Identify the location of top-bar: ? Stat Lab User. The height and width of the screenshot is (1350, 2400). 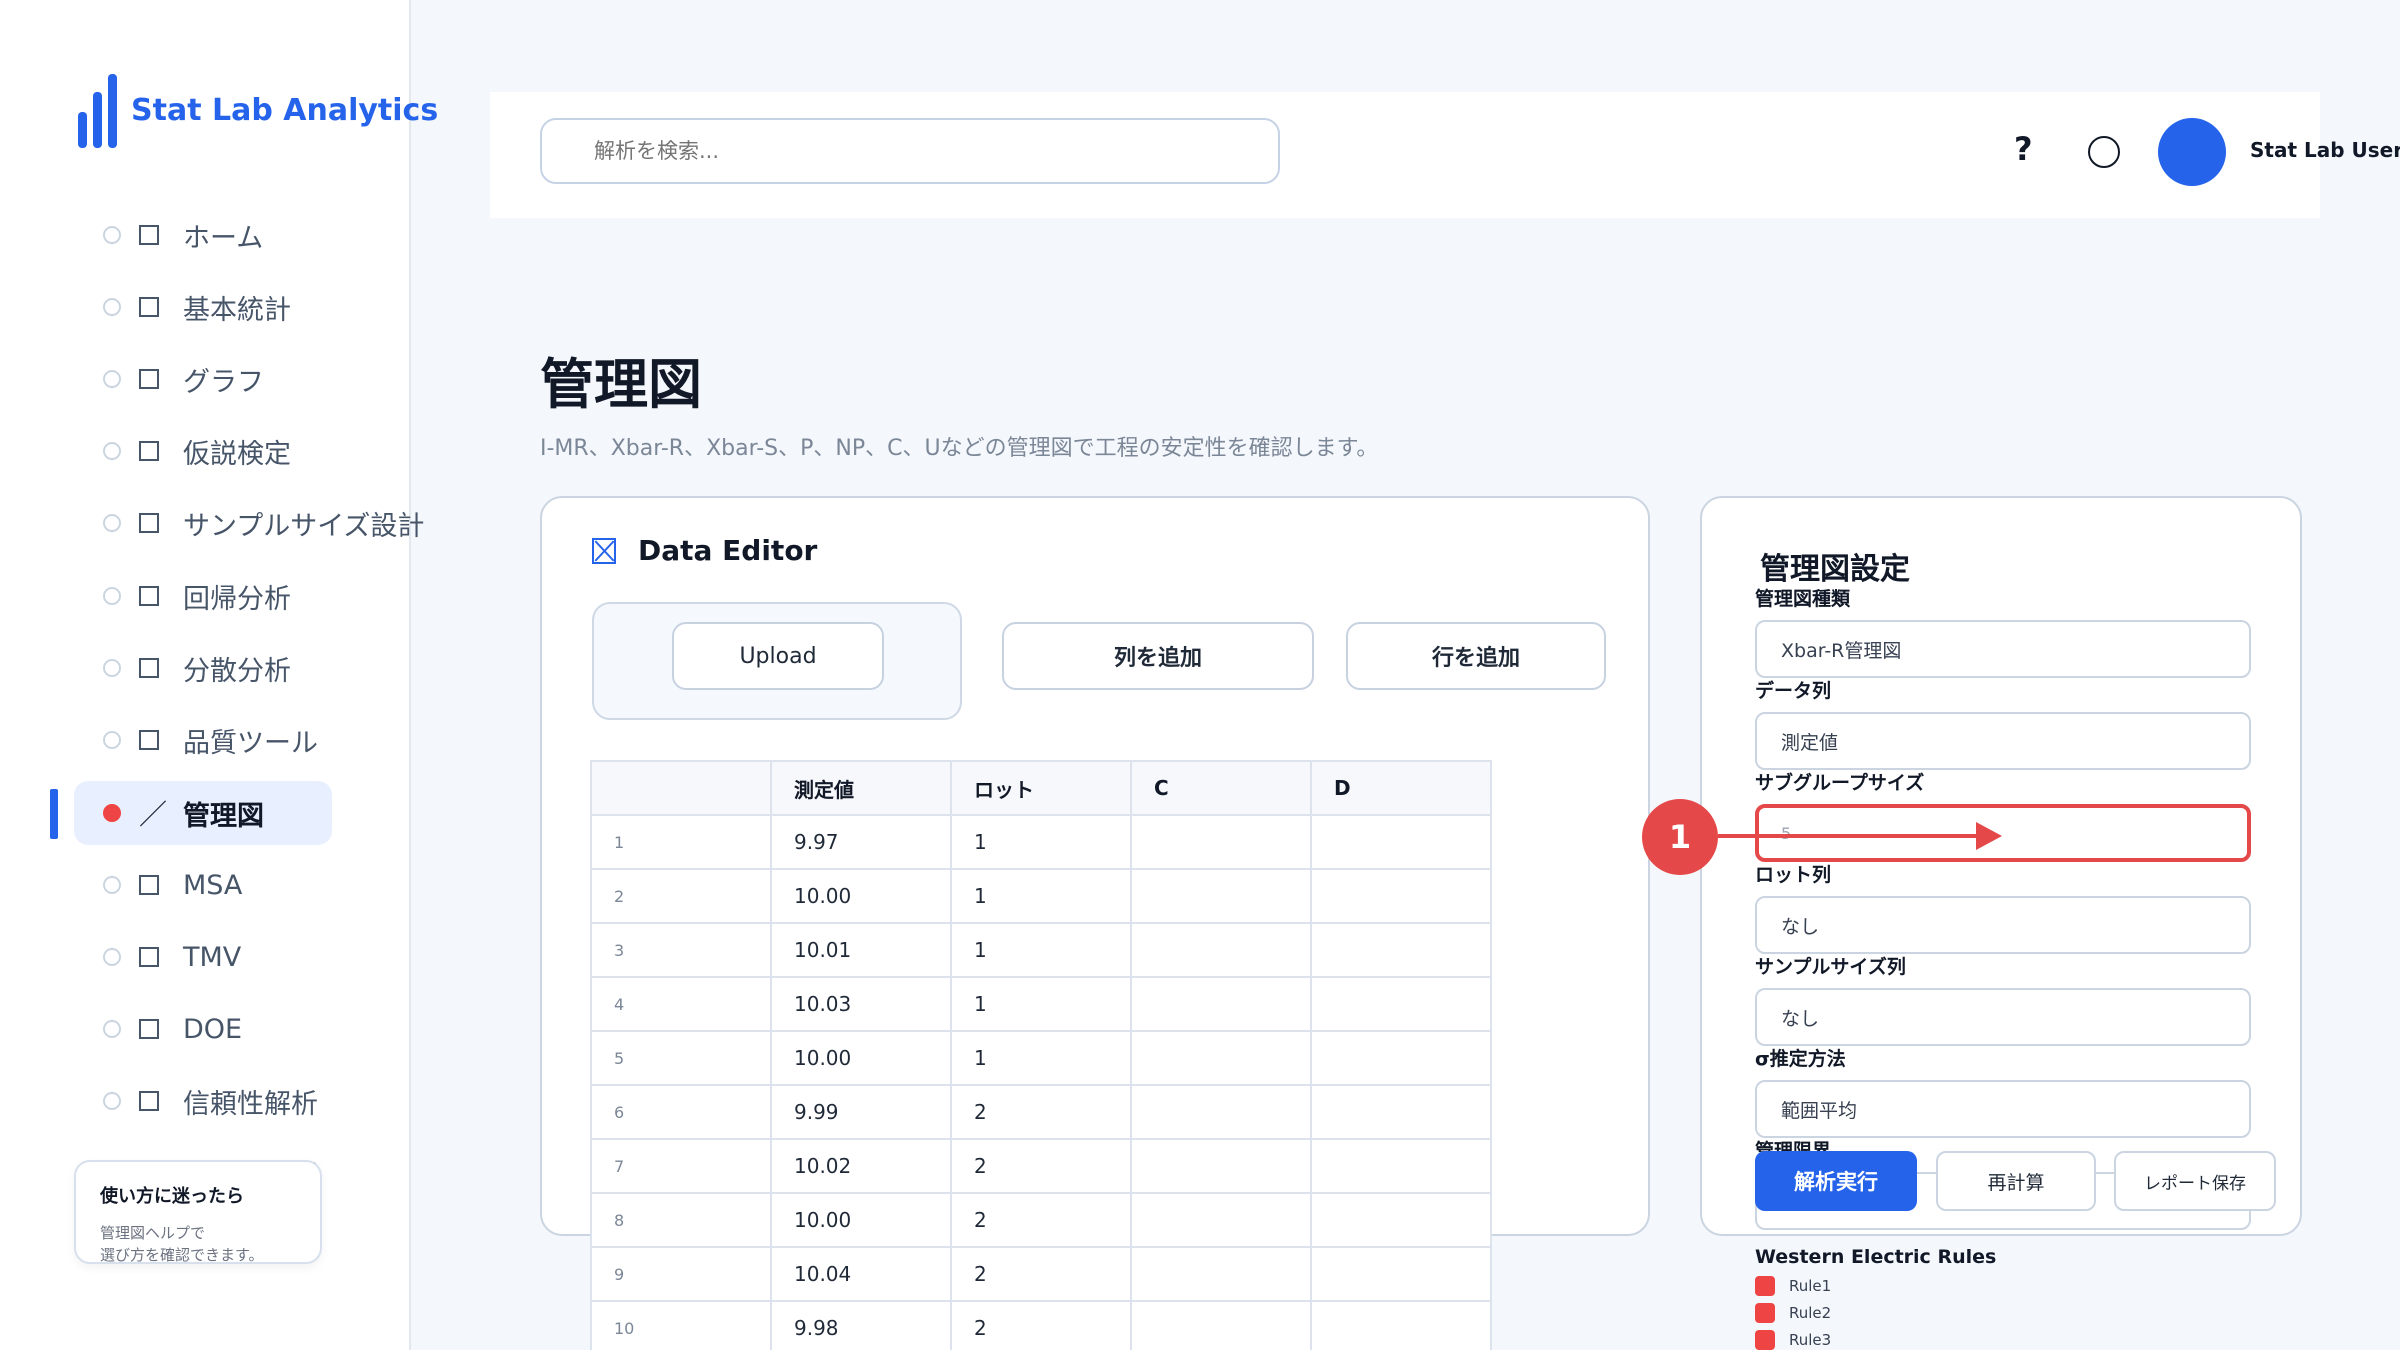
(1445, 155).